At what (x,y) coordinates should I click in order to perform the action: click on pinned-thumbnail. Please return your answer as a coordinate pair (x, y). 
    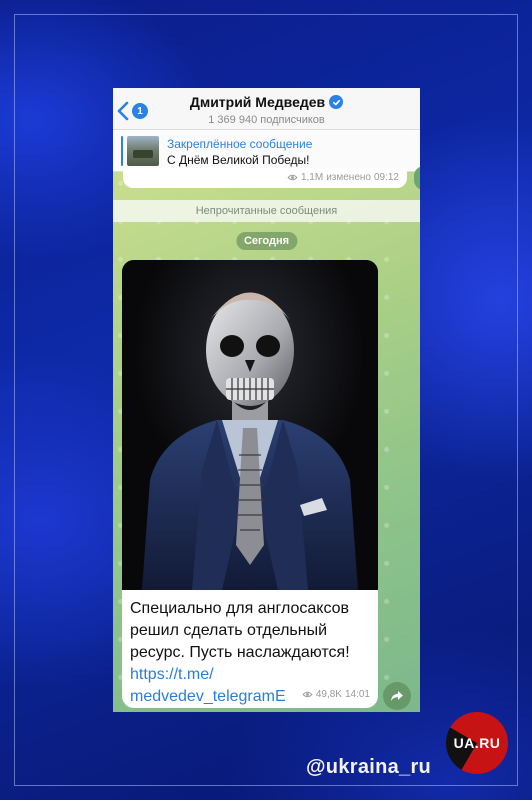
    Looking at the image, I should click on (143, 151).